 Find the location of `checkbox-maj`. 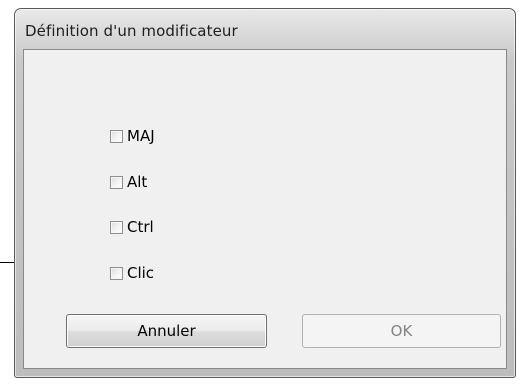

checkbox-maj is located at coordinates (116, 136).